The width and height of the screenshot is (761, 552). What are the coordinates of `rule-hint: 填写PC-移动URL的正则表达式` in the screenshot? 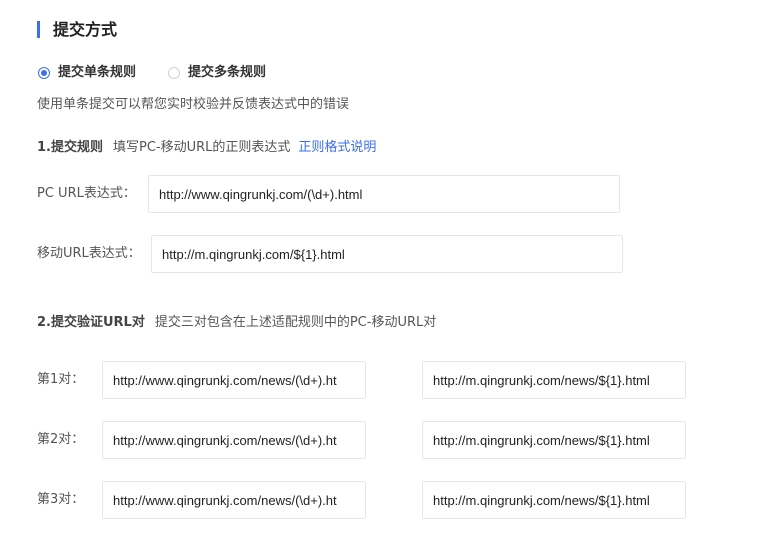 It's located at (201, 147).